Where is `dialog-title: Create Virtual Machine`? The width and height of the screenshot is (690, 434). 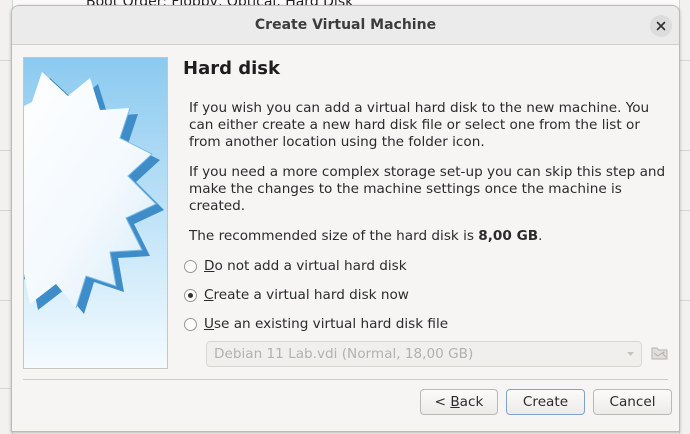 dialog-title: Create Virtual Machine is located at coordinates (345, 25).